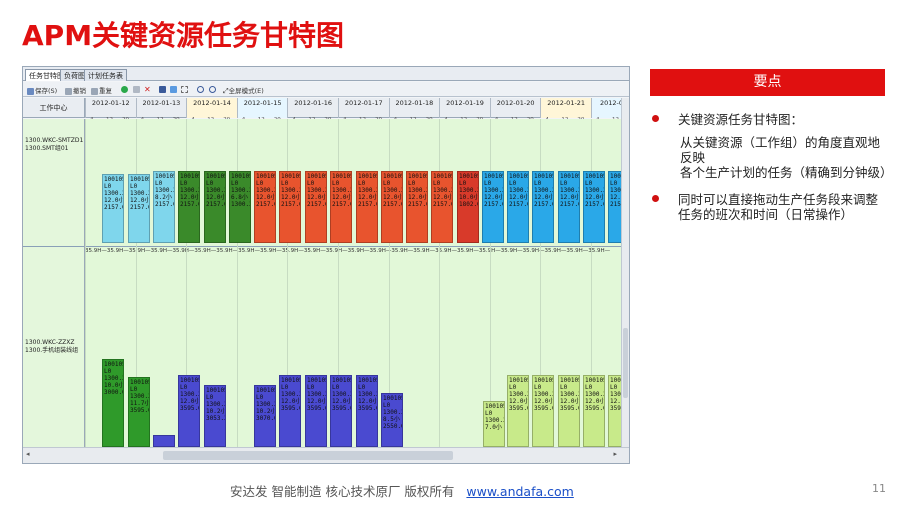 This screenshot has height=509, width=907. I want to click on task-bar: 100105 L0 1300.3 8.2小 2157.0, so click(164, 207).